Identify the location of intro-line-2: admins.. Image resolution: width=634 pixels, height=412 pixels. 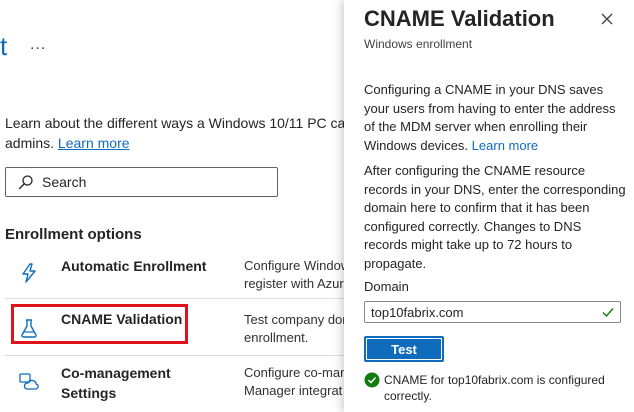
(30, 143).